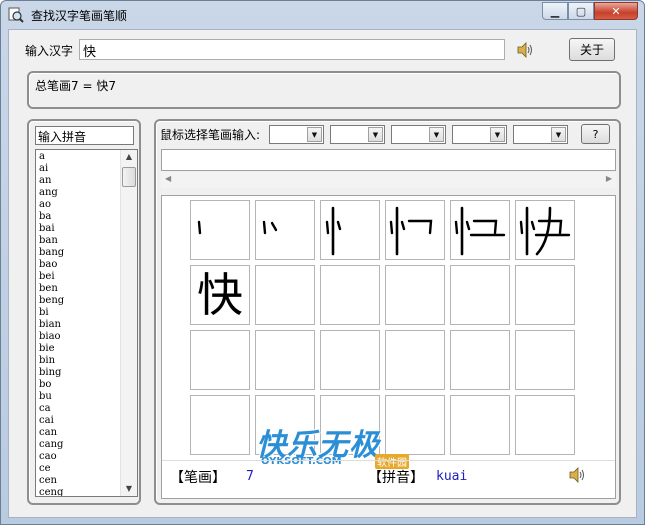  I want to click on stroke-combo-4: ▼, so click(479, 134).